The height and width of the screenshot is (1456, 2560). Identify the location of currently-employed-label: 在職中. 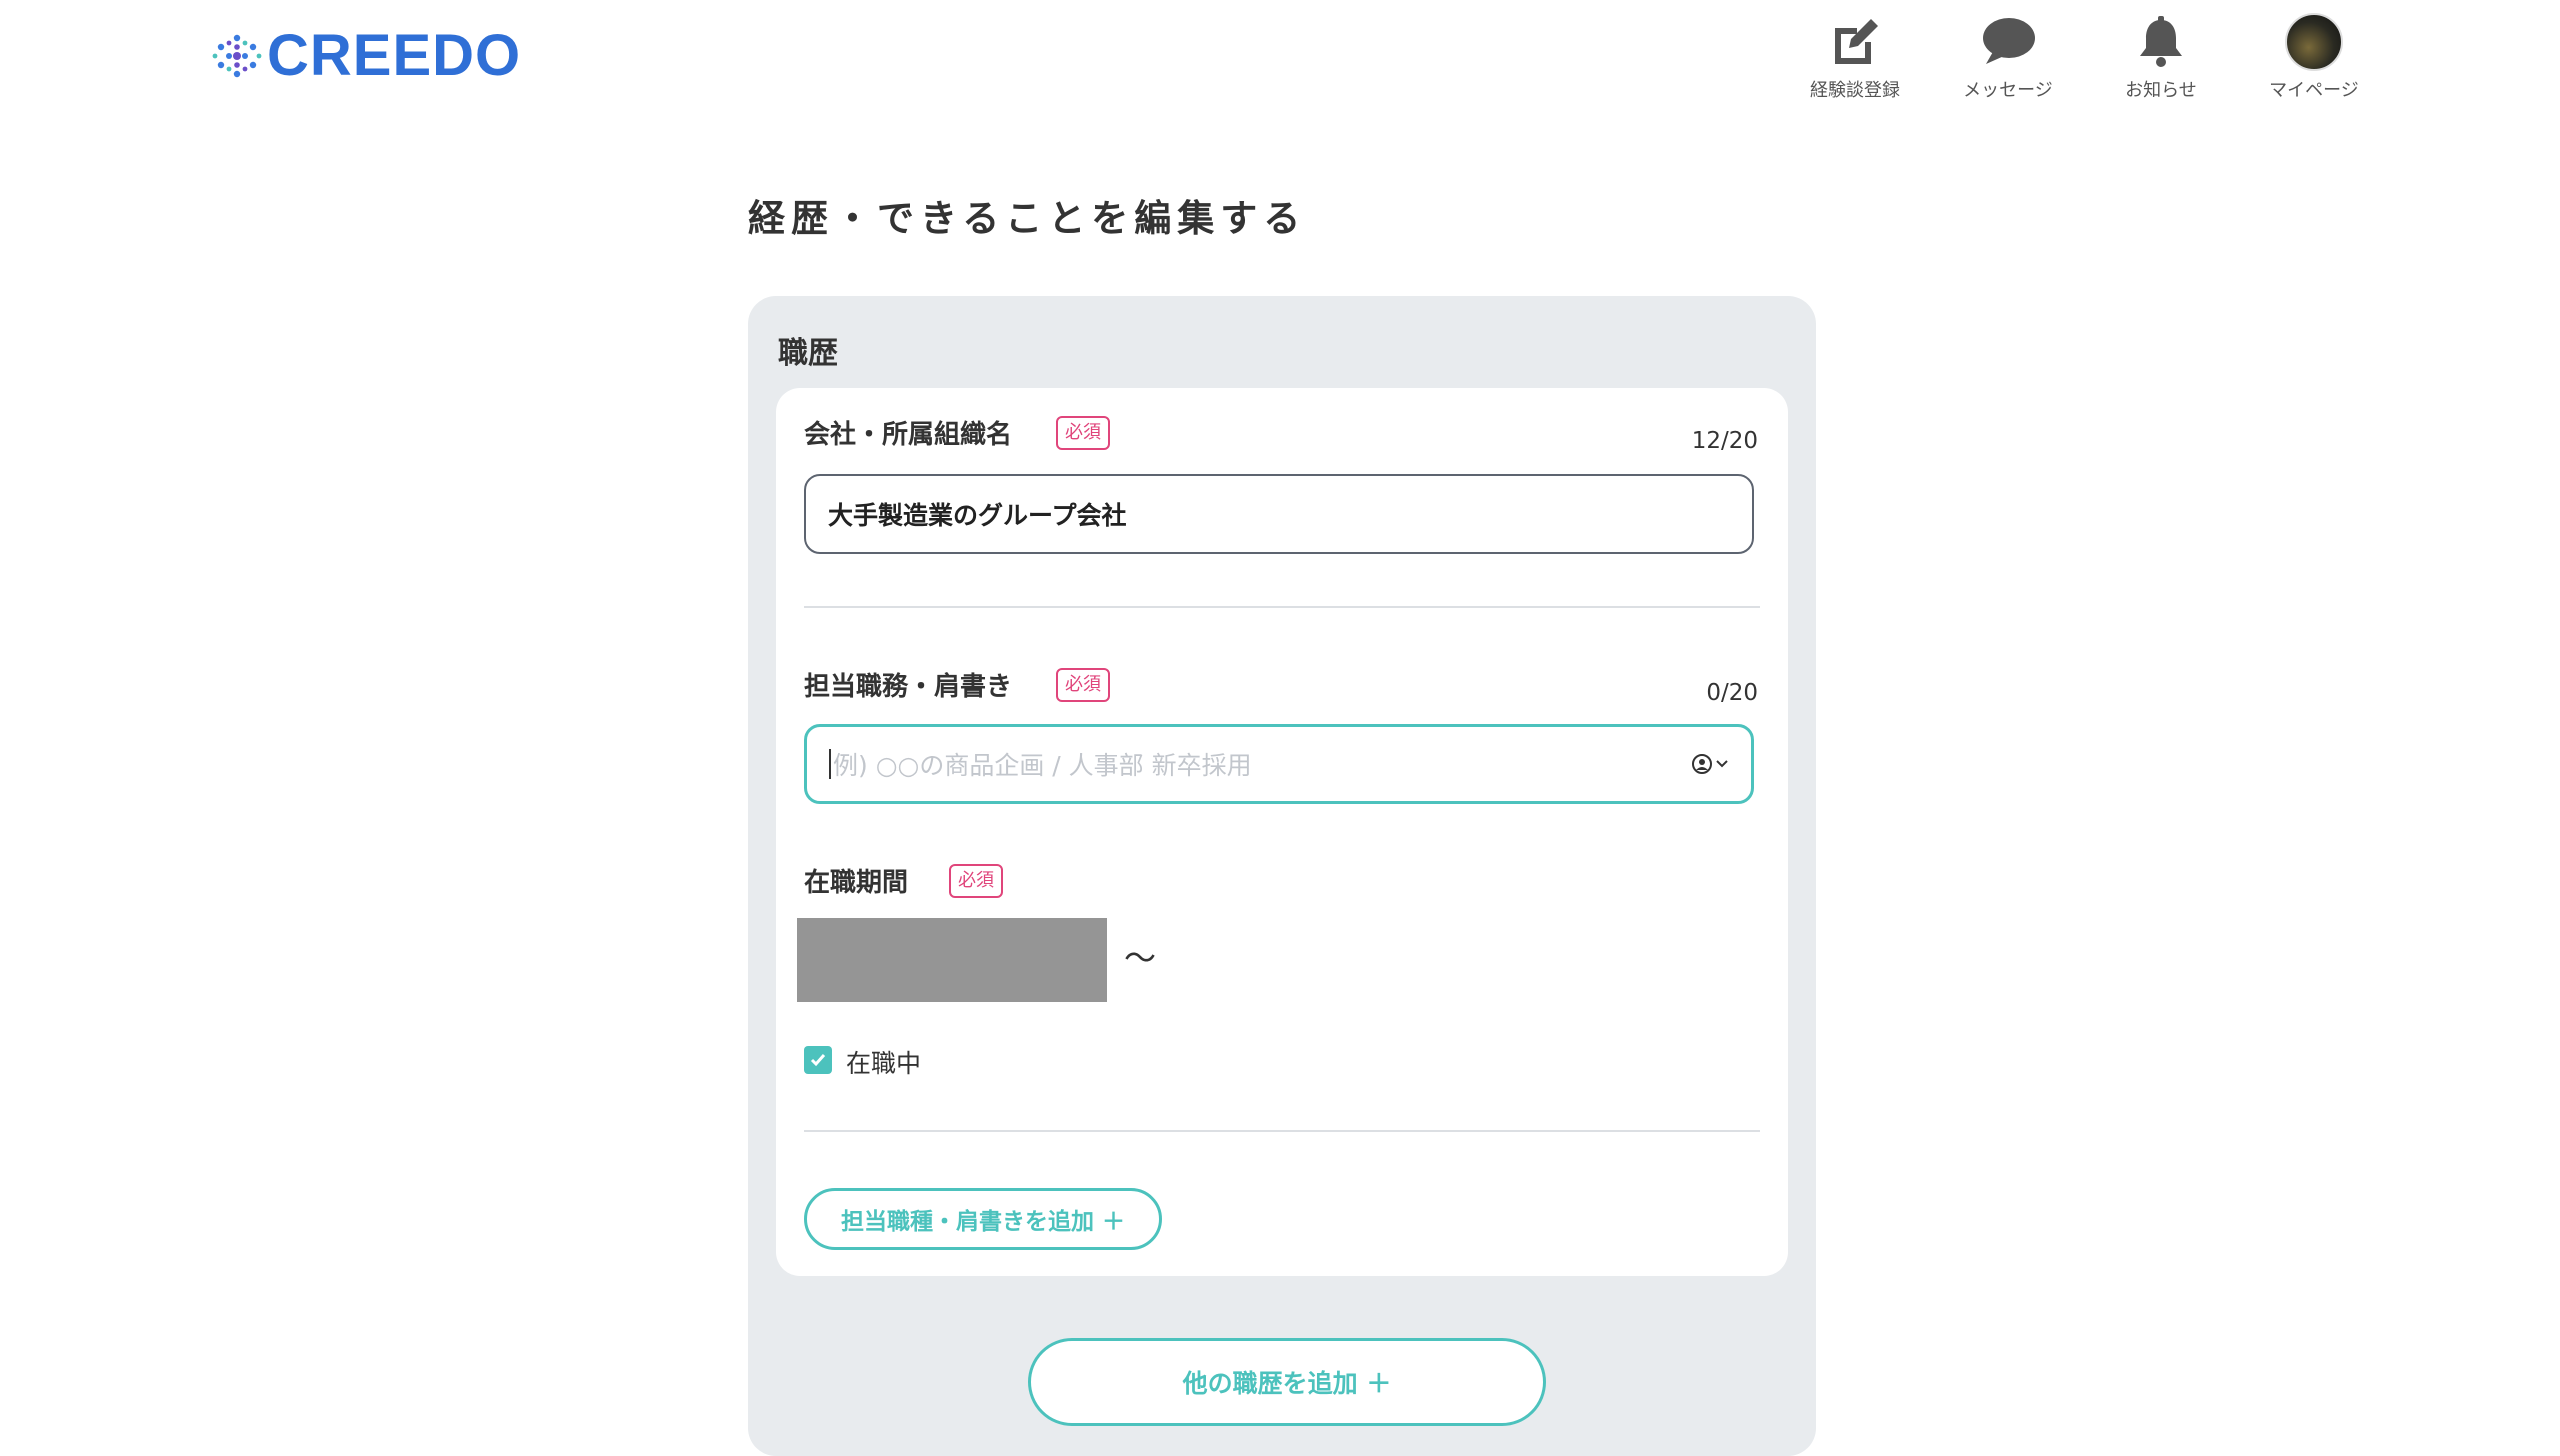
(884, 1063).